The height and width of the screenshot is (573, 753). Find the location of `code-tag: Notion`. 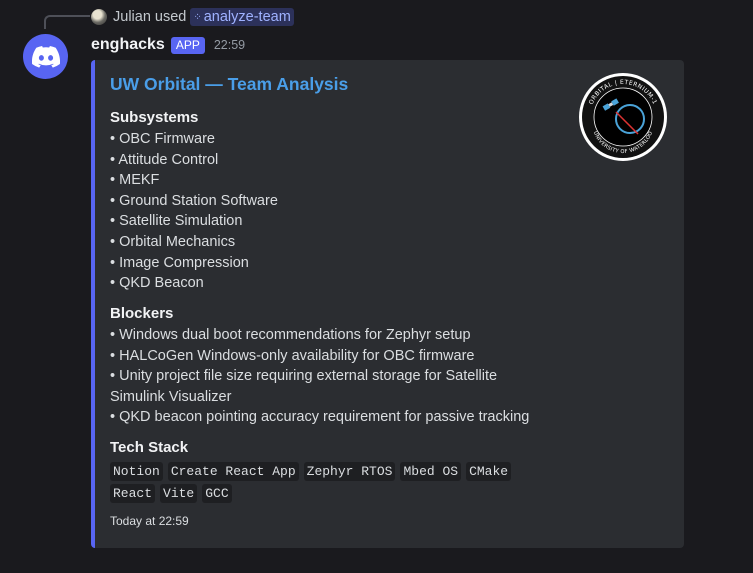

code-tag: Notion is located at coordinates (136, 471).